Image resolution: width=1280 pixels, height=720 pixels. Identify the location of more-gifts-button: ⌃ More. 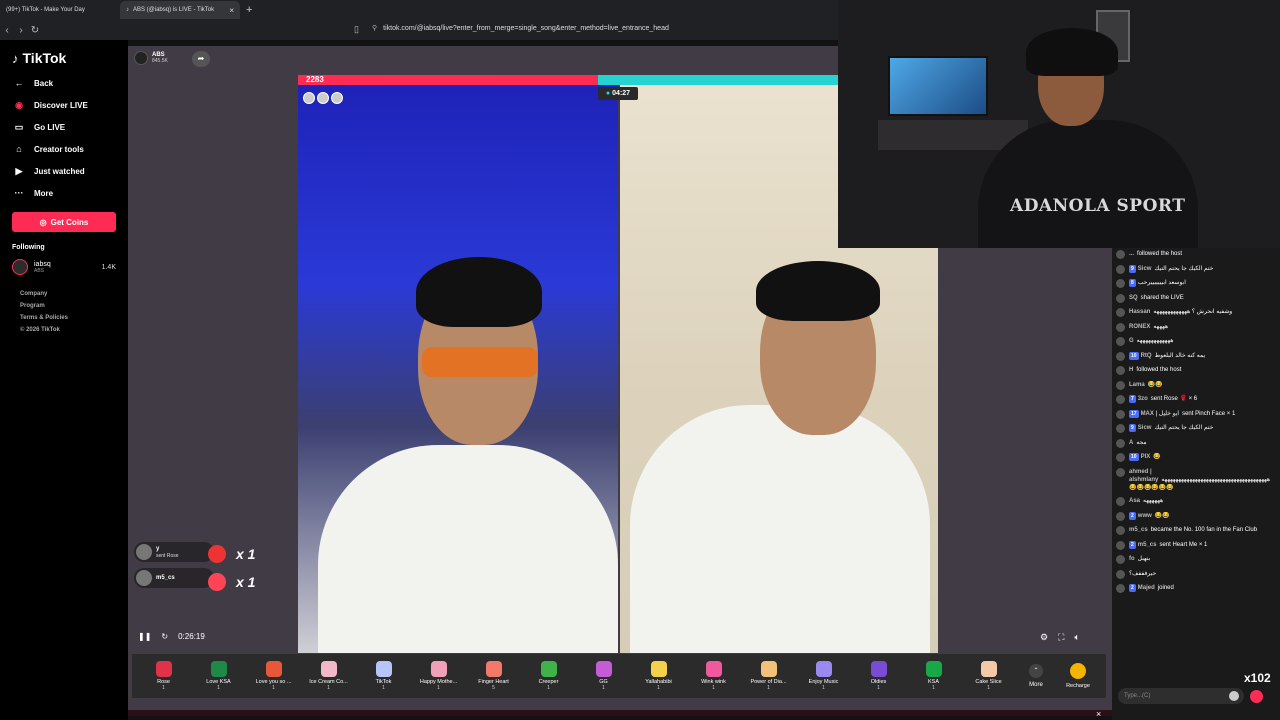
(1036, 676).